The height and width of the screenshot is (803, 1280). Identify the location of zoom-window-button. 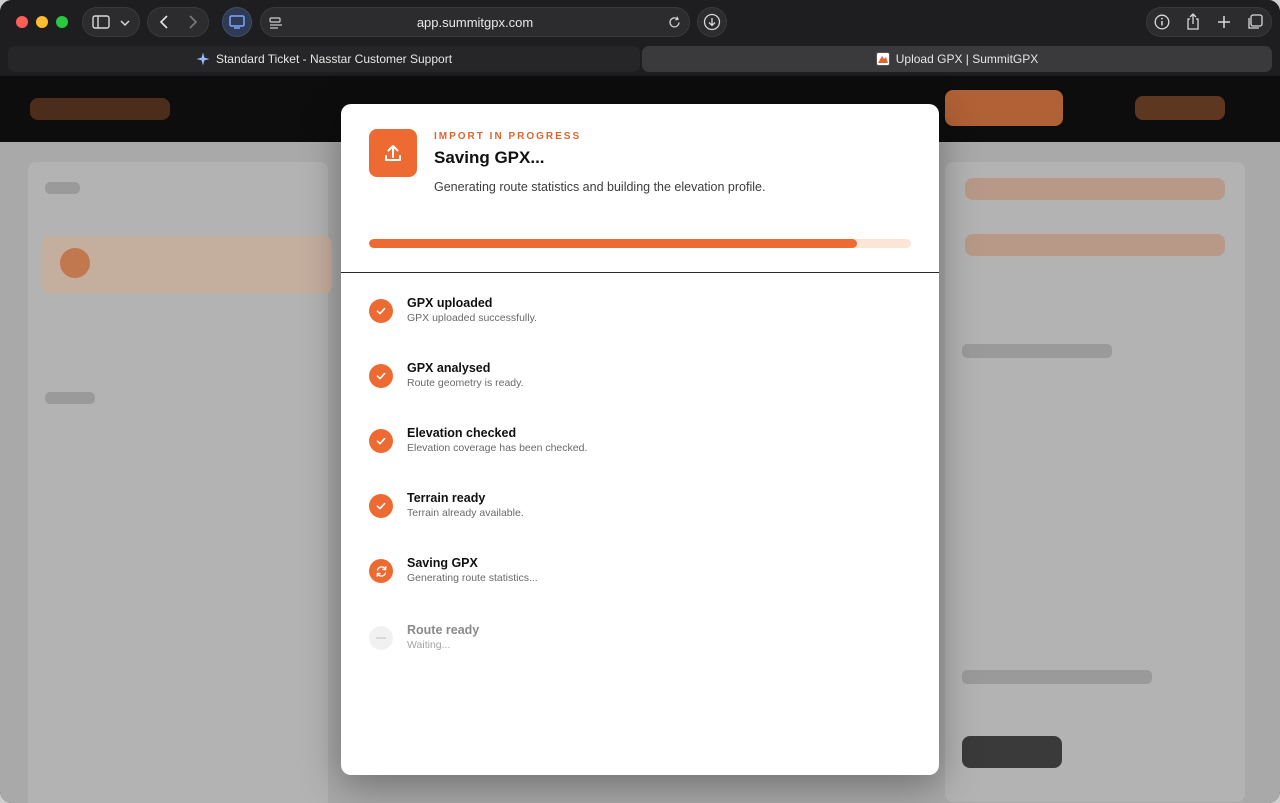
(62, 22).